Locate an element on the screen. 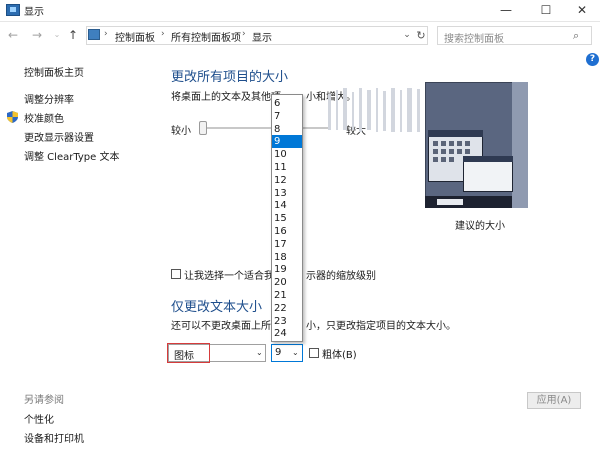  control-panel-icon is located at coordinates (94, 34).